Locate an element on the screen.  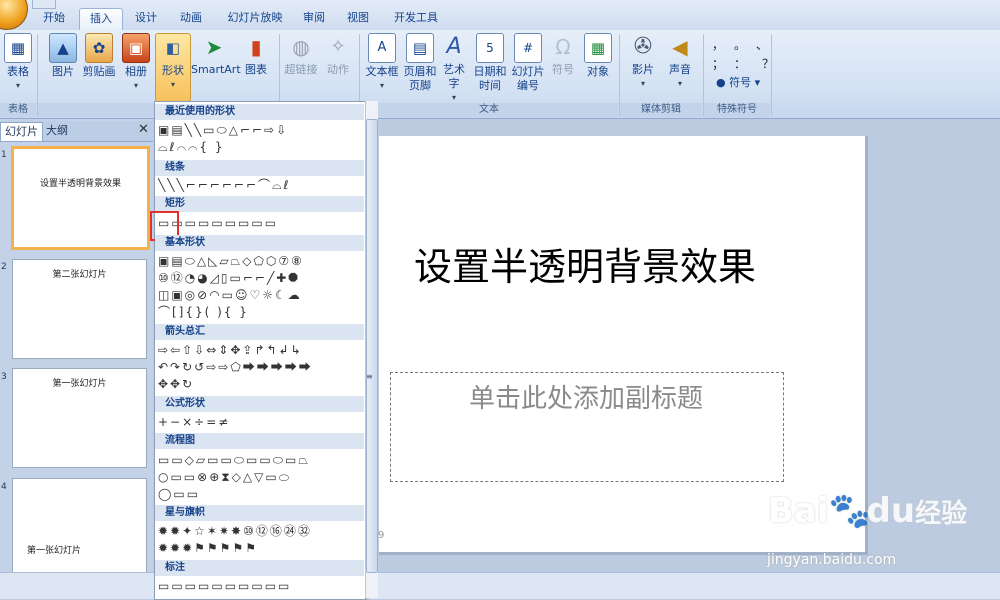
slide-title: 设置半透明背景效果 is located at coordinates (585, 263).